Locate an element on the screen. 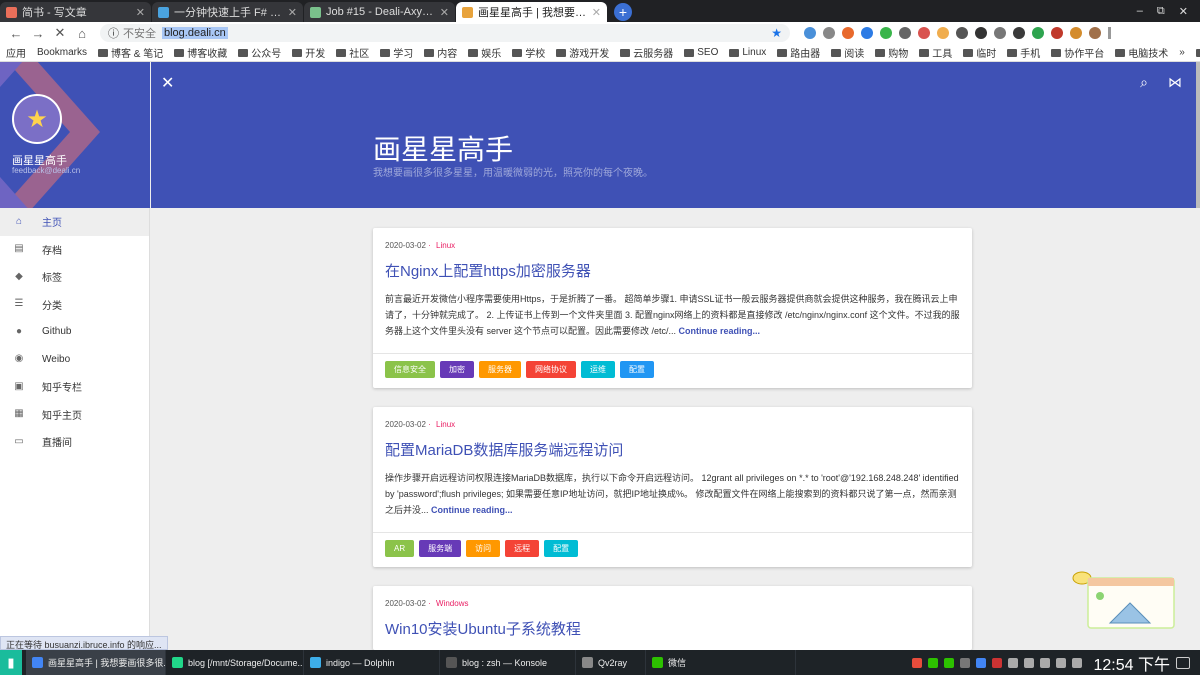 Image resolution: width=1200 pixels, height=675 pixels. bookmark-item: 阅读 is located at coordinates (847, 52).